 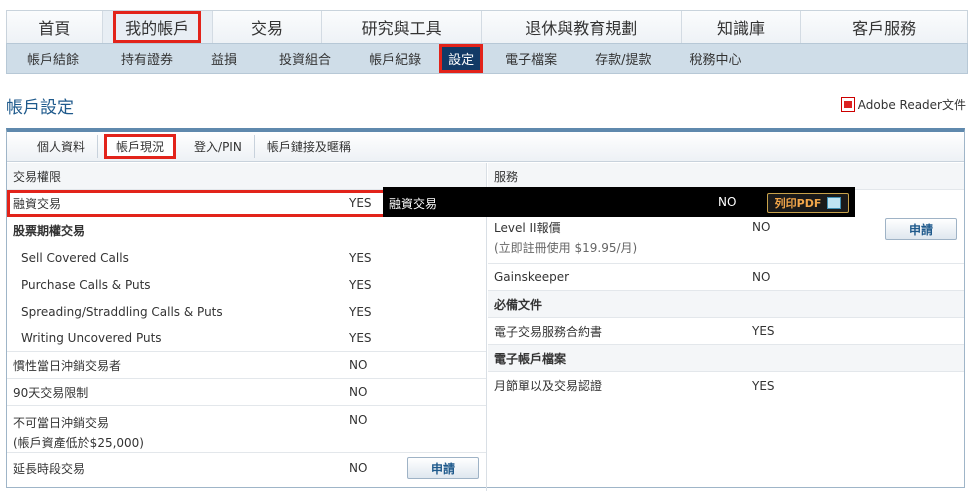 What do you see at coordinates (246, 284) in the screenshot?
I see `table-row: Purchase Calls & Puts YES` at bounding box center [246, 284].